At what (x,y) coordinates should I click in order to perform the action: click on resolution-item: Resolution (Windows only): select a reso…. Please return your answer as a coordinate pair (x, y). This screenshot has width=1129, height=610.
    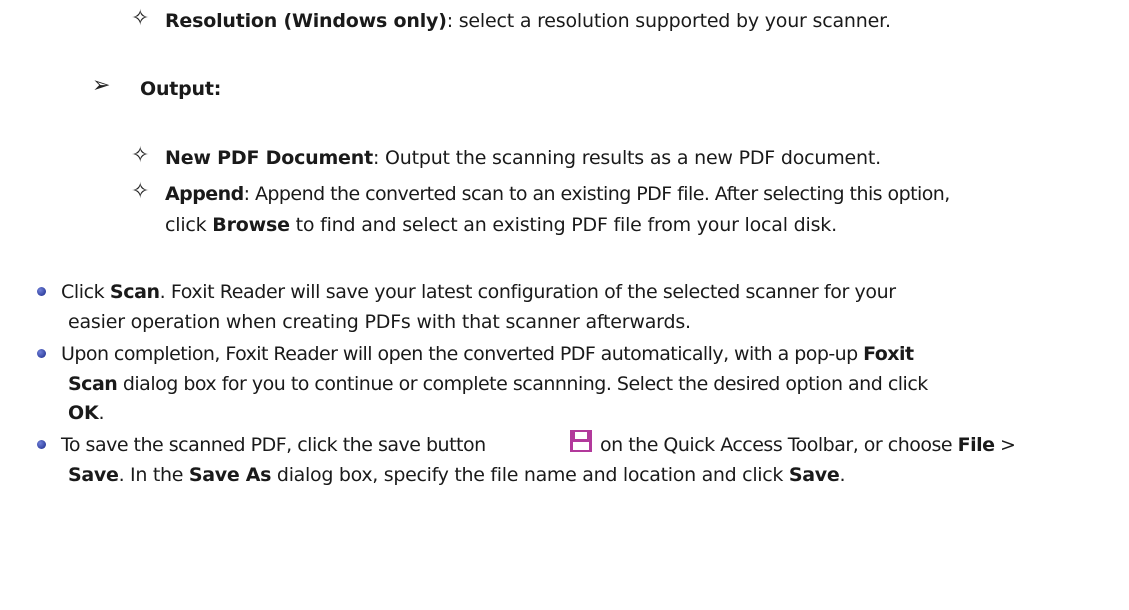
    Looking at the image, I should click on (528, 21).